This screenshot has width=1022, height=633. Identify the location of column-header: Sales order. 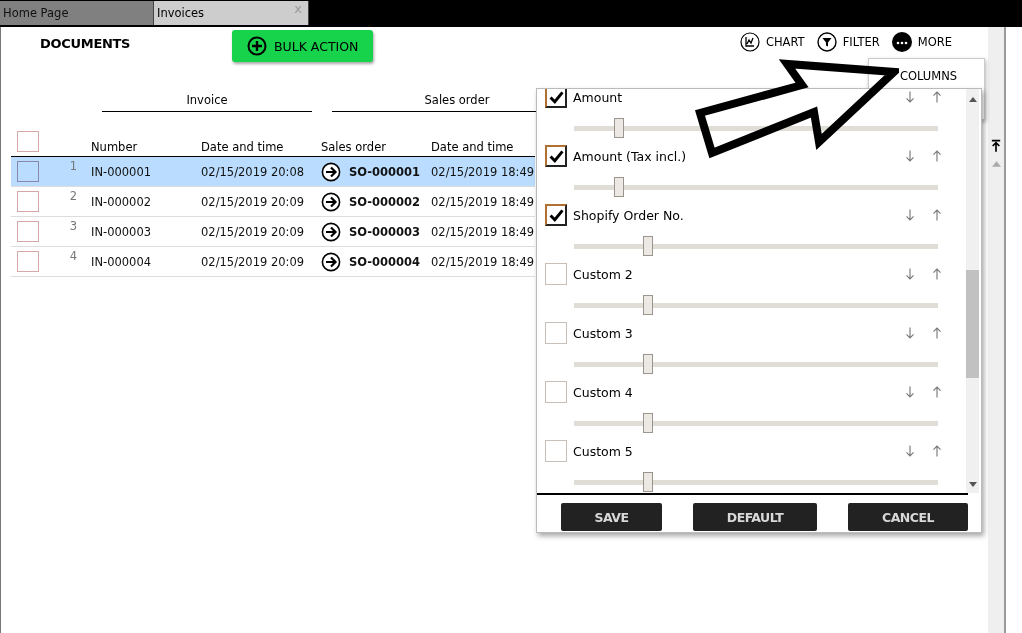
(376, 143).